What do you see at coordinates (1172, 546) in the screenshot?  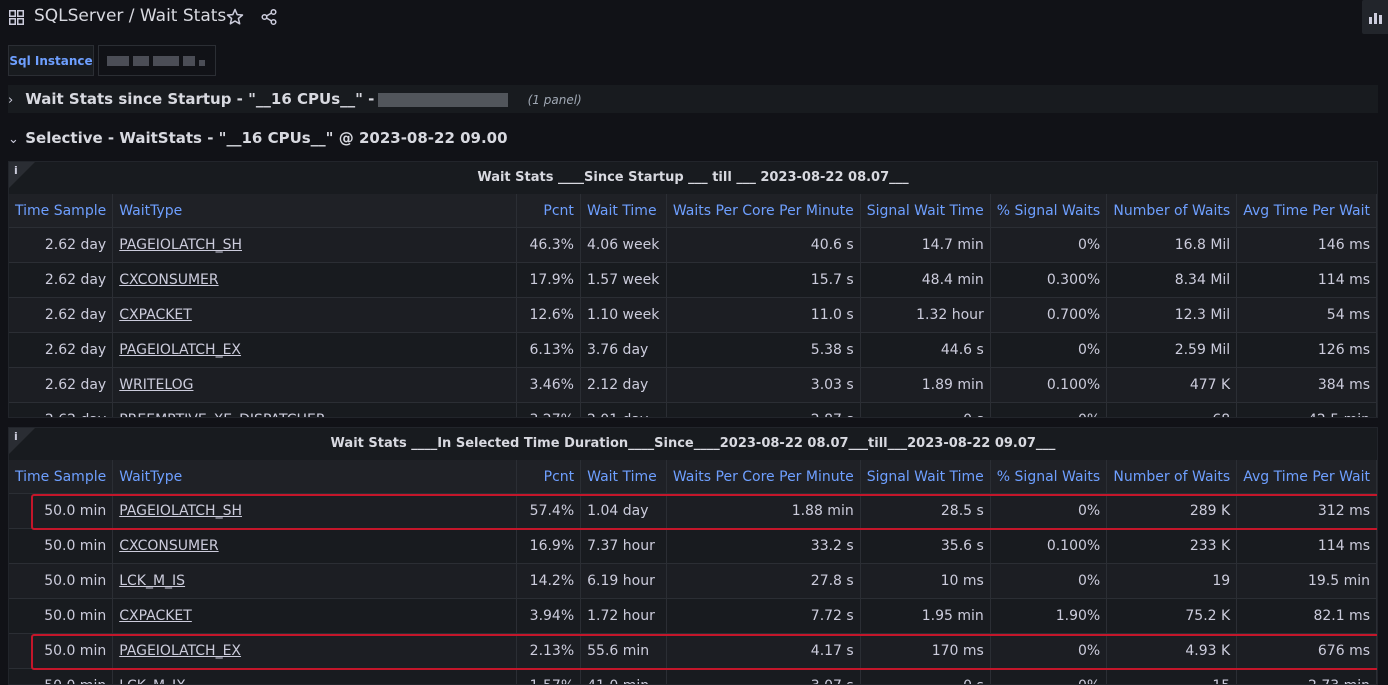 I see `cell-number-of-waits: 233 K` at bounding box center [1172, 546].